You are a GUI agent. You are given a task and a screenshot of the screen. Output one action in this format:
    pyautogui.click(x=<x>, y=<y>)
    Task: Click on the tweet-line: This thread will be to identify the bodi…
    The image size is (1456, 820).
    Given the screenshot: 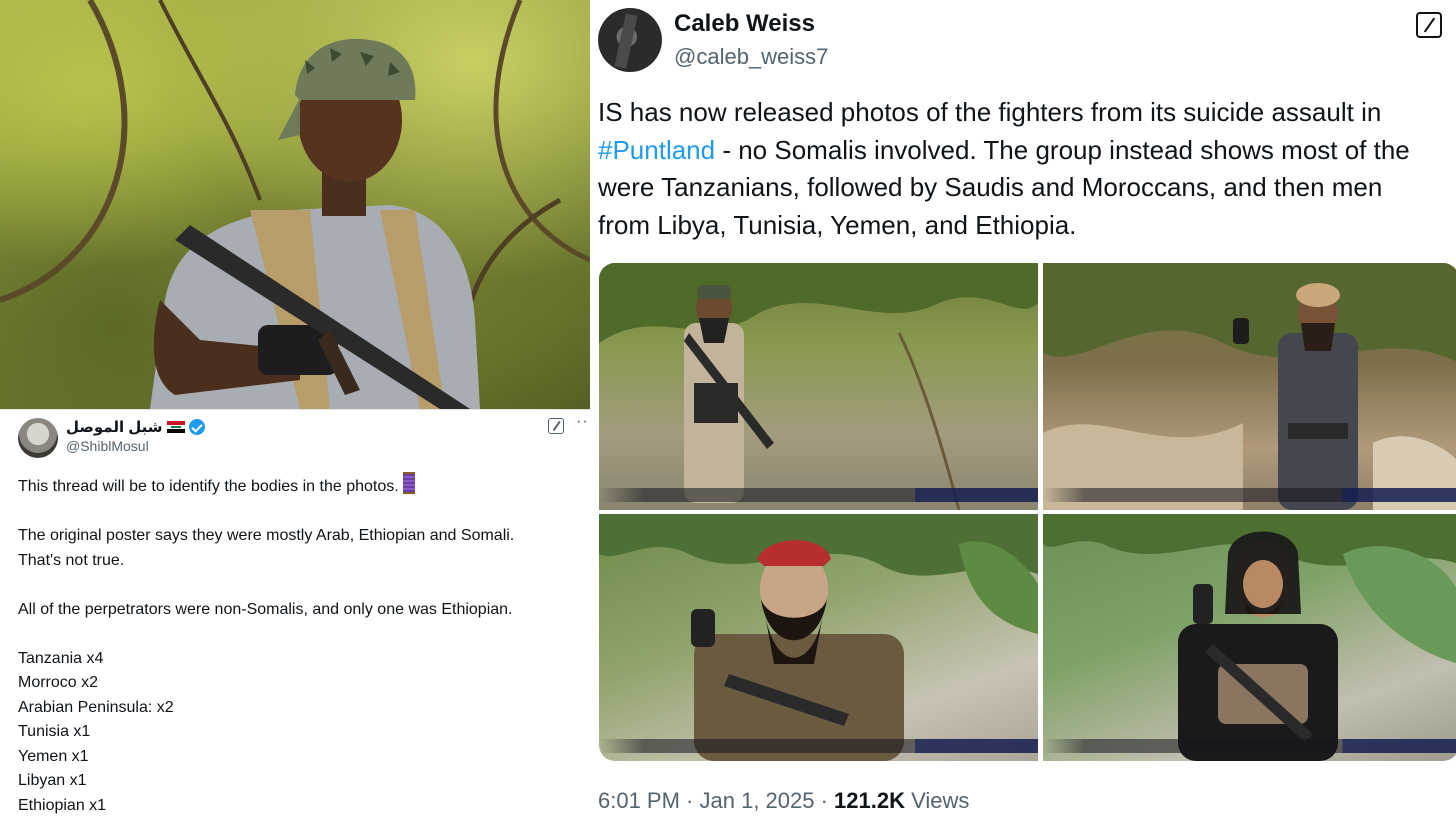 What is the action you would take?
    pyautogui.click(x=298, y=486)
    